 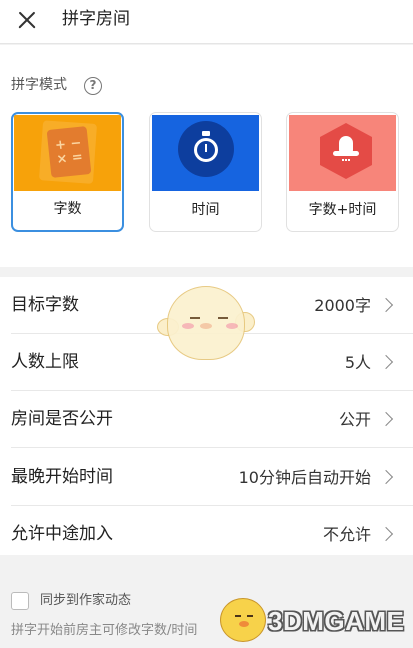 What do you see at coordinates (206, 419) in the screenshot?
I see `setting-row-room-public: 房间是否公开 公开` at bounding box center [206, 419].